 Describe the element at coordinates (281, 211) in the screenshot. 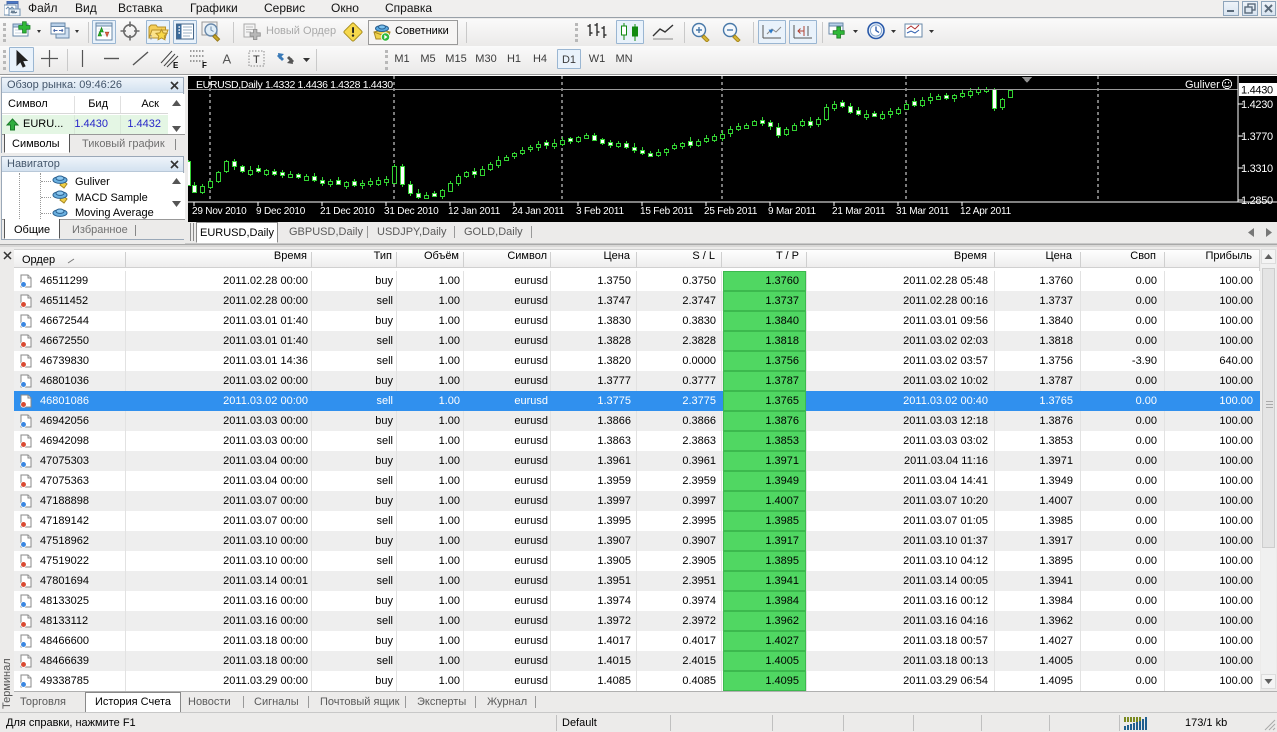

I see `svg-text: 9 Dec 2010` at that location.